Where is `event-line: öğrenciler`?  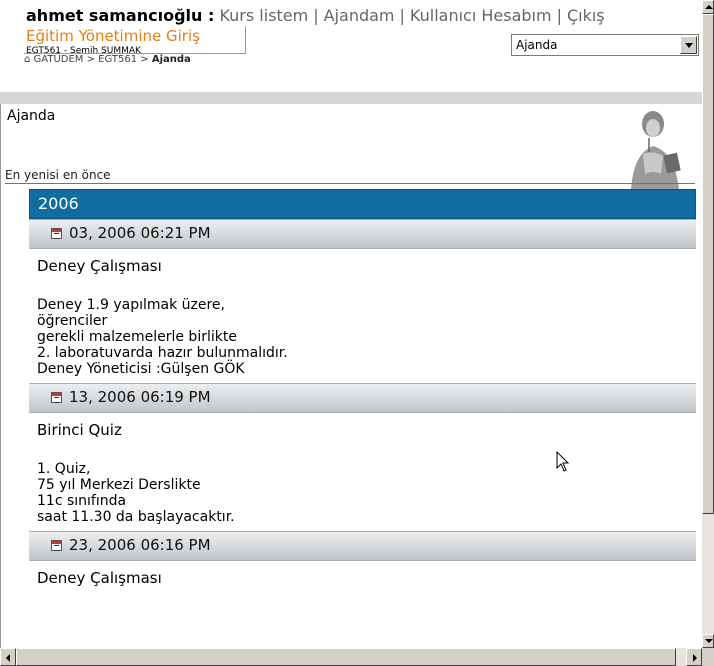
event-line: öğrenciler is located at coordinates (72, 321).